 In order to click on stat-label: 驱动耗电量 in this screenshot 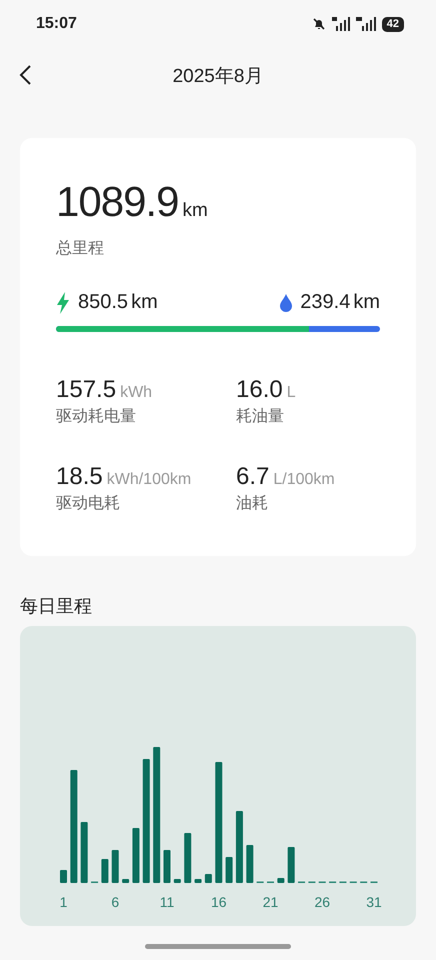, I will do `click(96, 416)`.